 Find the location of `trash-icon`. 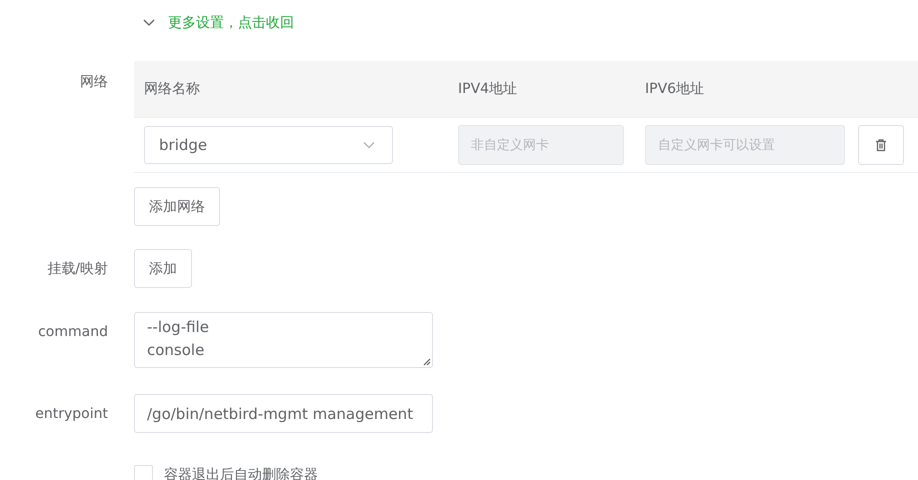

trash-icon is located at coordinates (881, 145).